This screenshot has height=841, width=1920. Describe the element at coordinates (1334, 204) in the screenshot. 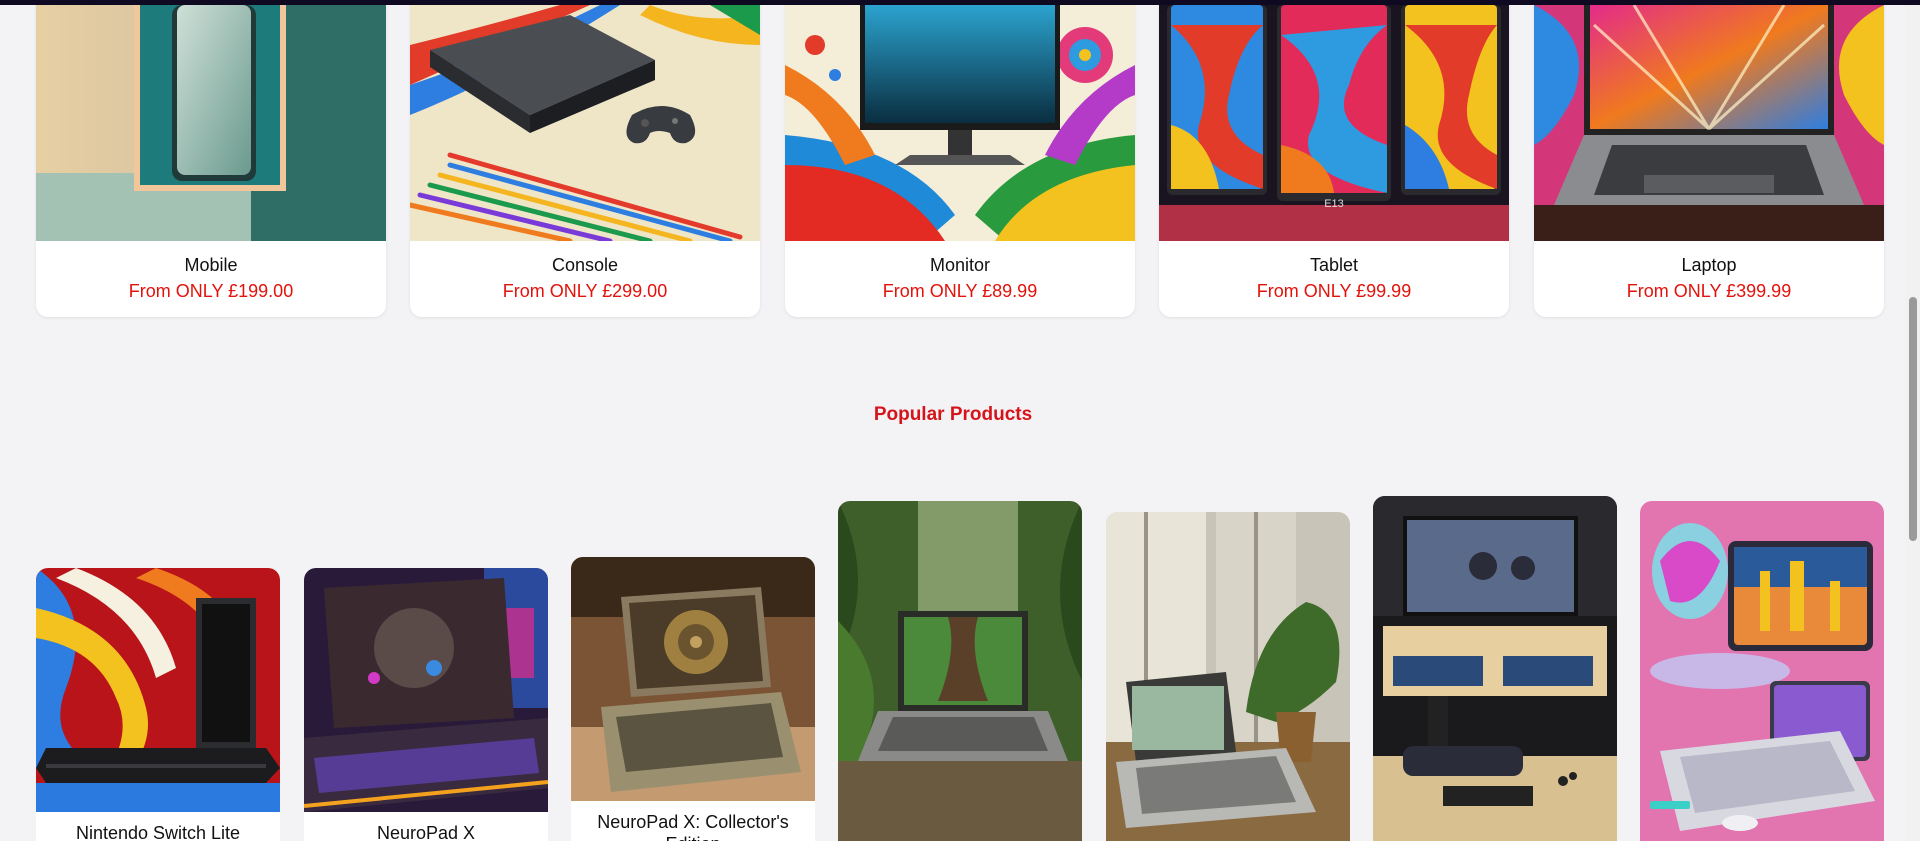

I see `tablet-model-label: E13` at that location.